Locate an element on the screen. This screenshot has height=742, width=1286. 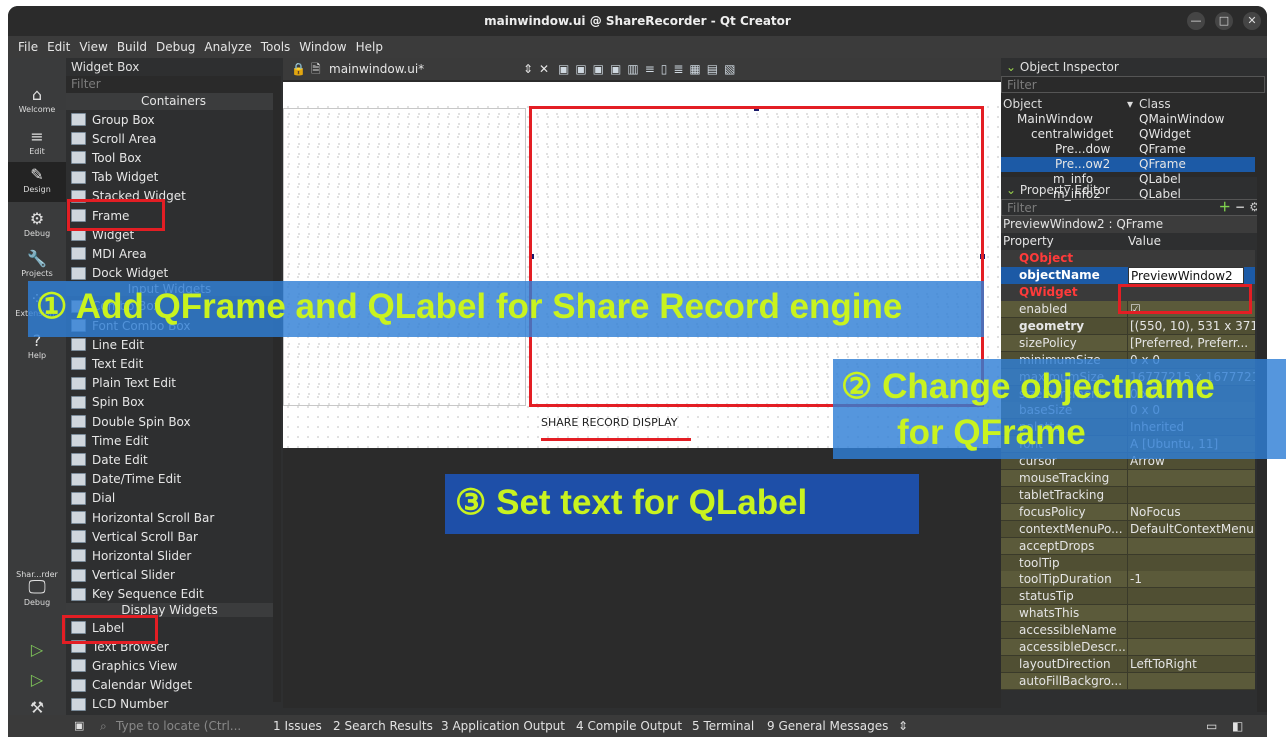
pane-compile-output: 4 Compile Output is located at coordinates (629, 726).